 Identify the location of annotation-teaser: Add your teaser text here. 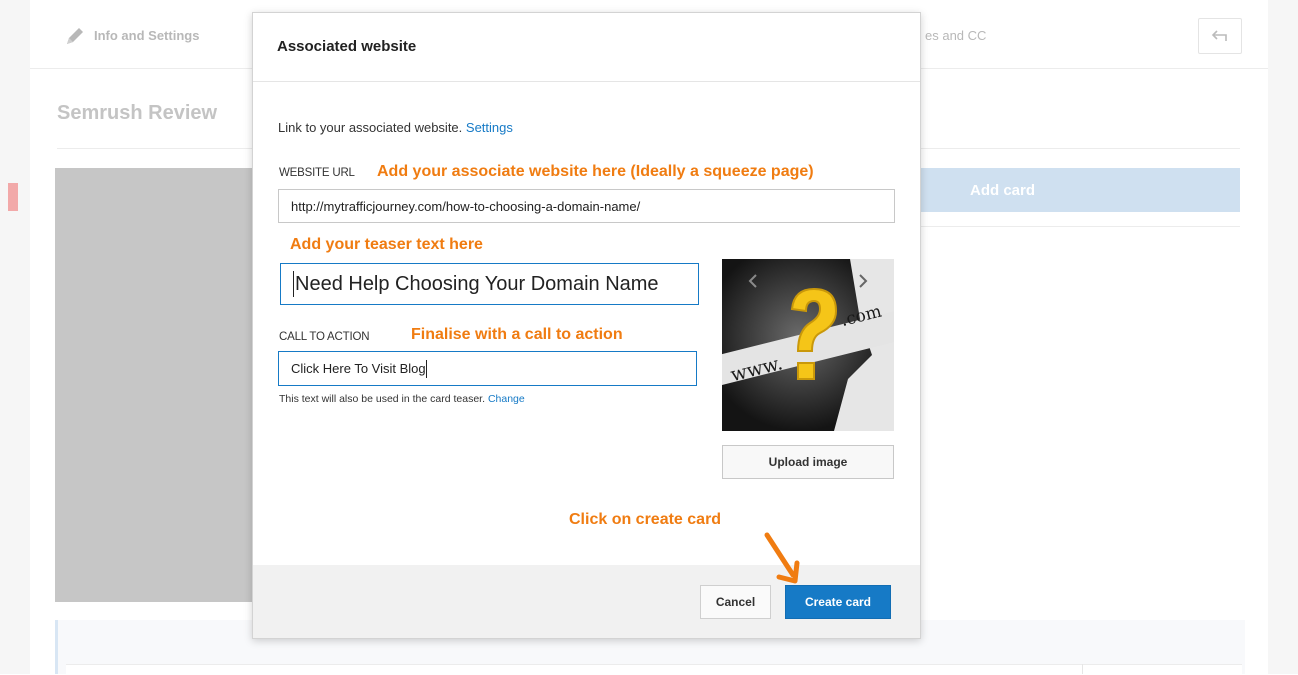
(386, 244).